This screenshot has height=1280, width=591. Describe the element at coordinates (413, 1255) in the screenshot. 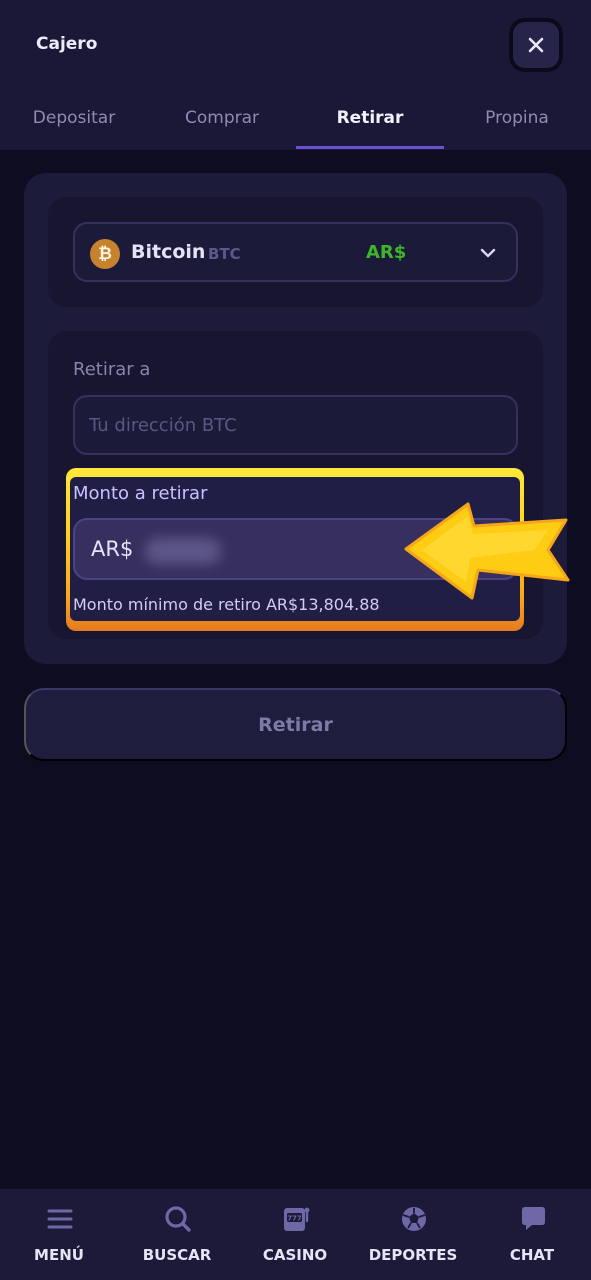

I see `nav-label-sports: DEPORTES` at that location.